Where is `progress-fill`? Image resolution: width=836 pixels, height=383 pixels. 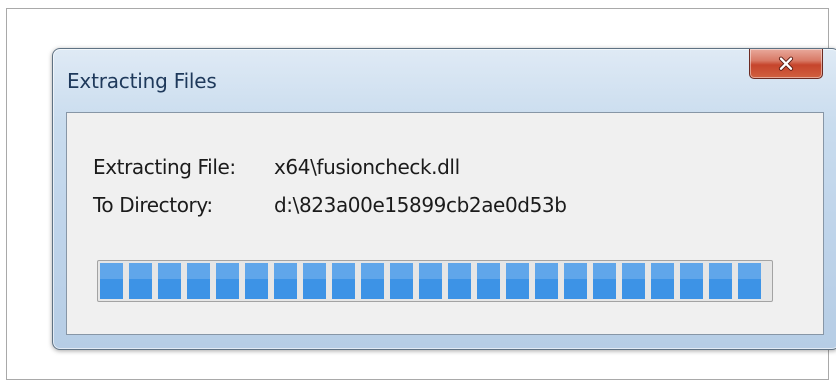 progress-fill is located at coordinates (433, 281).